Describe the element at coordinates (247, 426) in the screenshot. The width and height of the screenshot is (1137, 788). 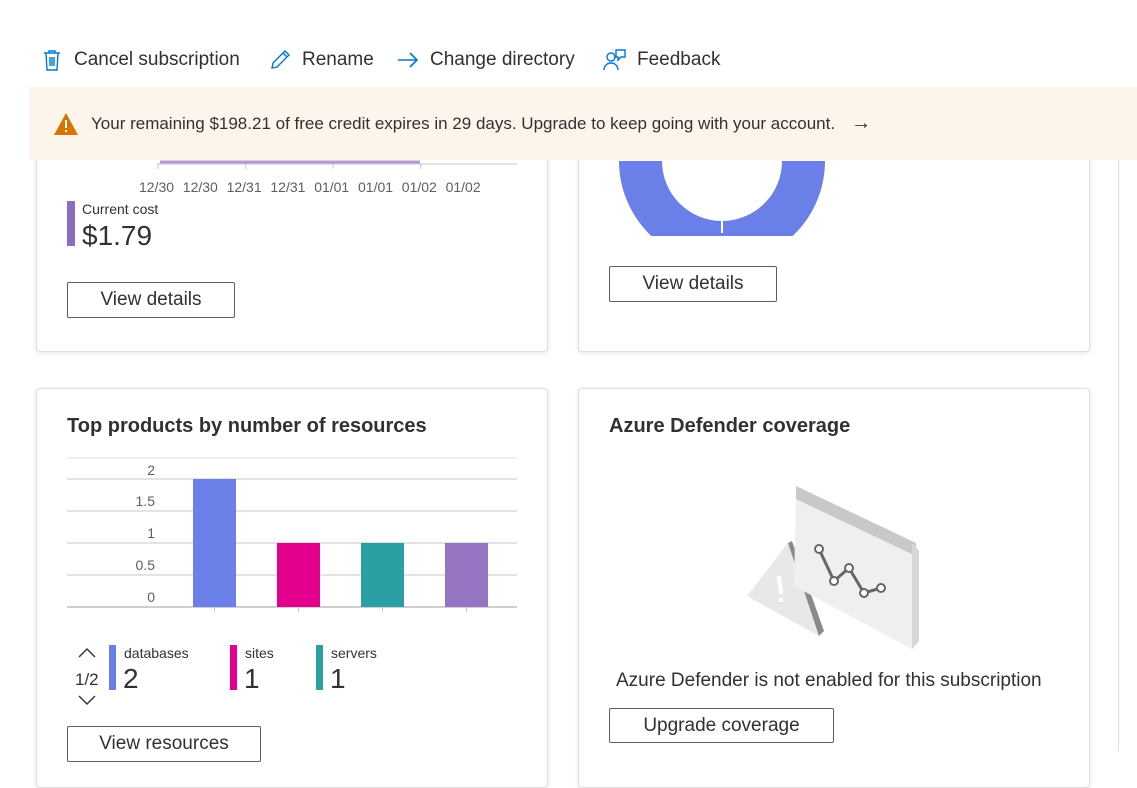
I see `top-products-title: Top products by number of resources` at that location.